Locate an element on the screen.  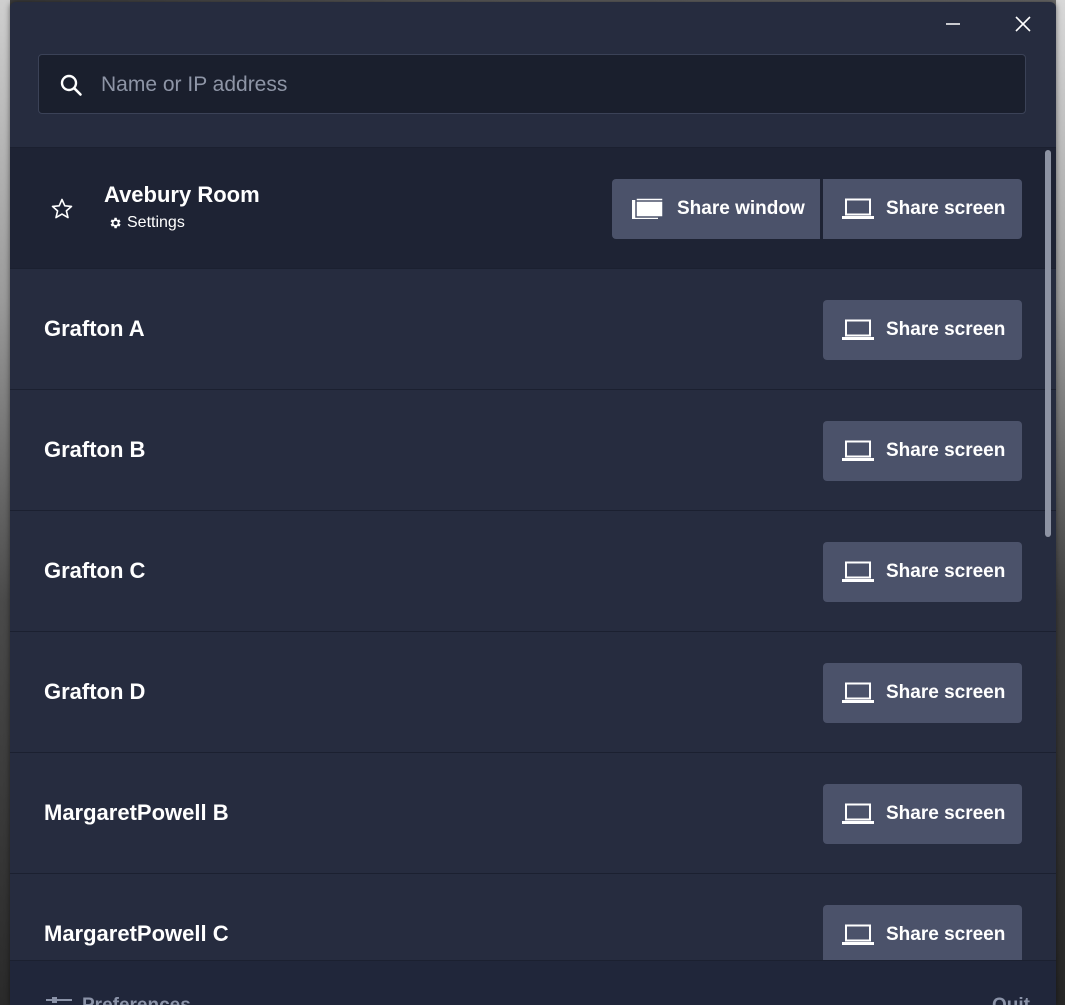
room-name: Grafton C is located at coordinates (95, 570).